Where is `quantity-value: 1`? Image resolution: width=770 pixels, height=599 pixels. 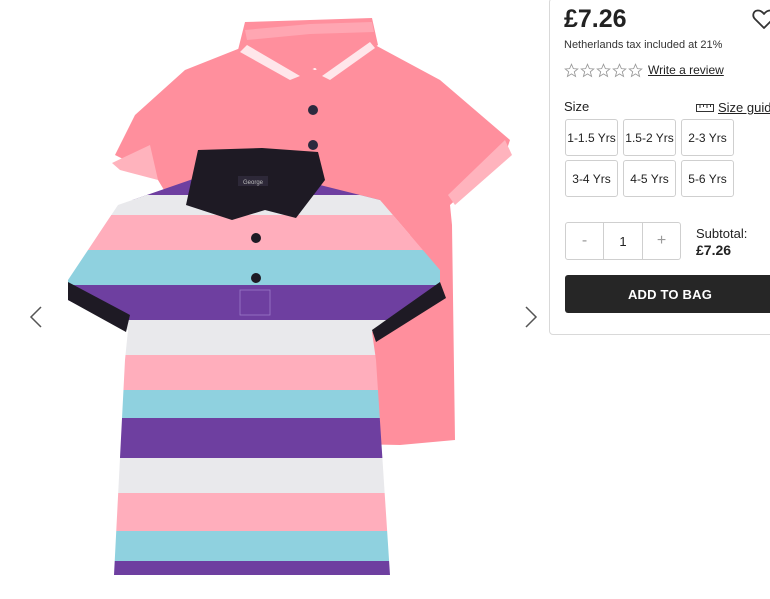
quantity-value: 1 is located at coordinates (623, 241).